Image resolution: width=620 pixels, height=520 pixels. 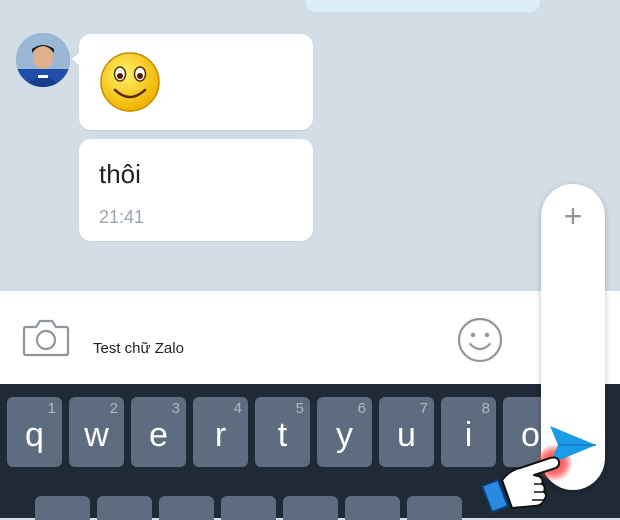 What do you see at coordinates (423, 6) in the screenshot?
I see `previous-message-bubble` at bounding box center [423, 6].